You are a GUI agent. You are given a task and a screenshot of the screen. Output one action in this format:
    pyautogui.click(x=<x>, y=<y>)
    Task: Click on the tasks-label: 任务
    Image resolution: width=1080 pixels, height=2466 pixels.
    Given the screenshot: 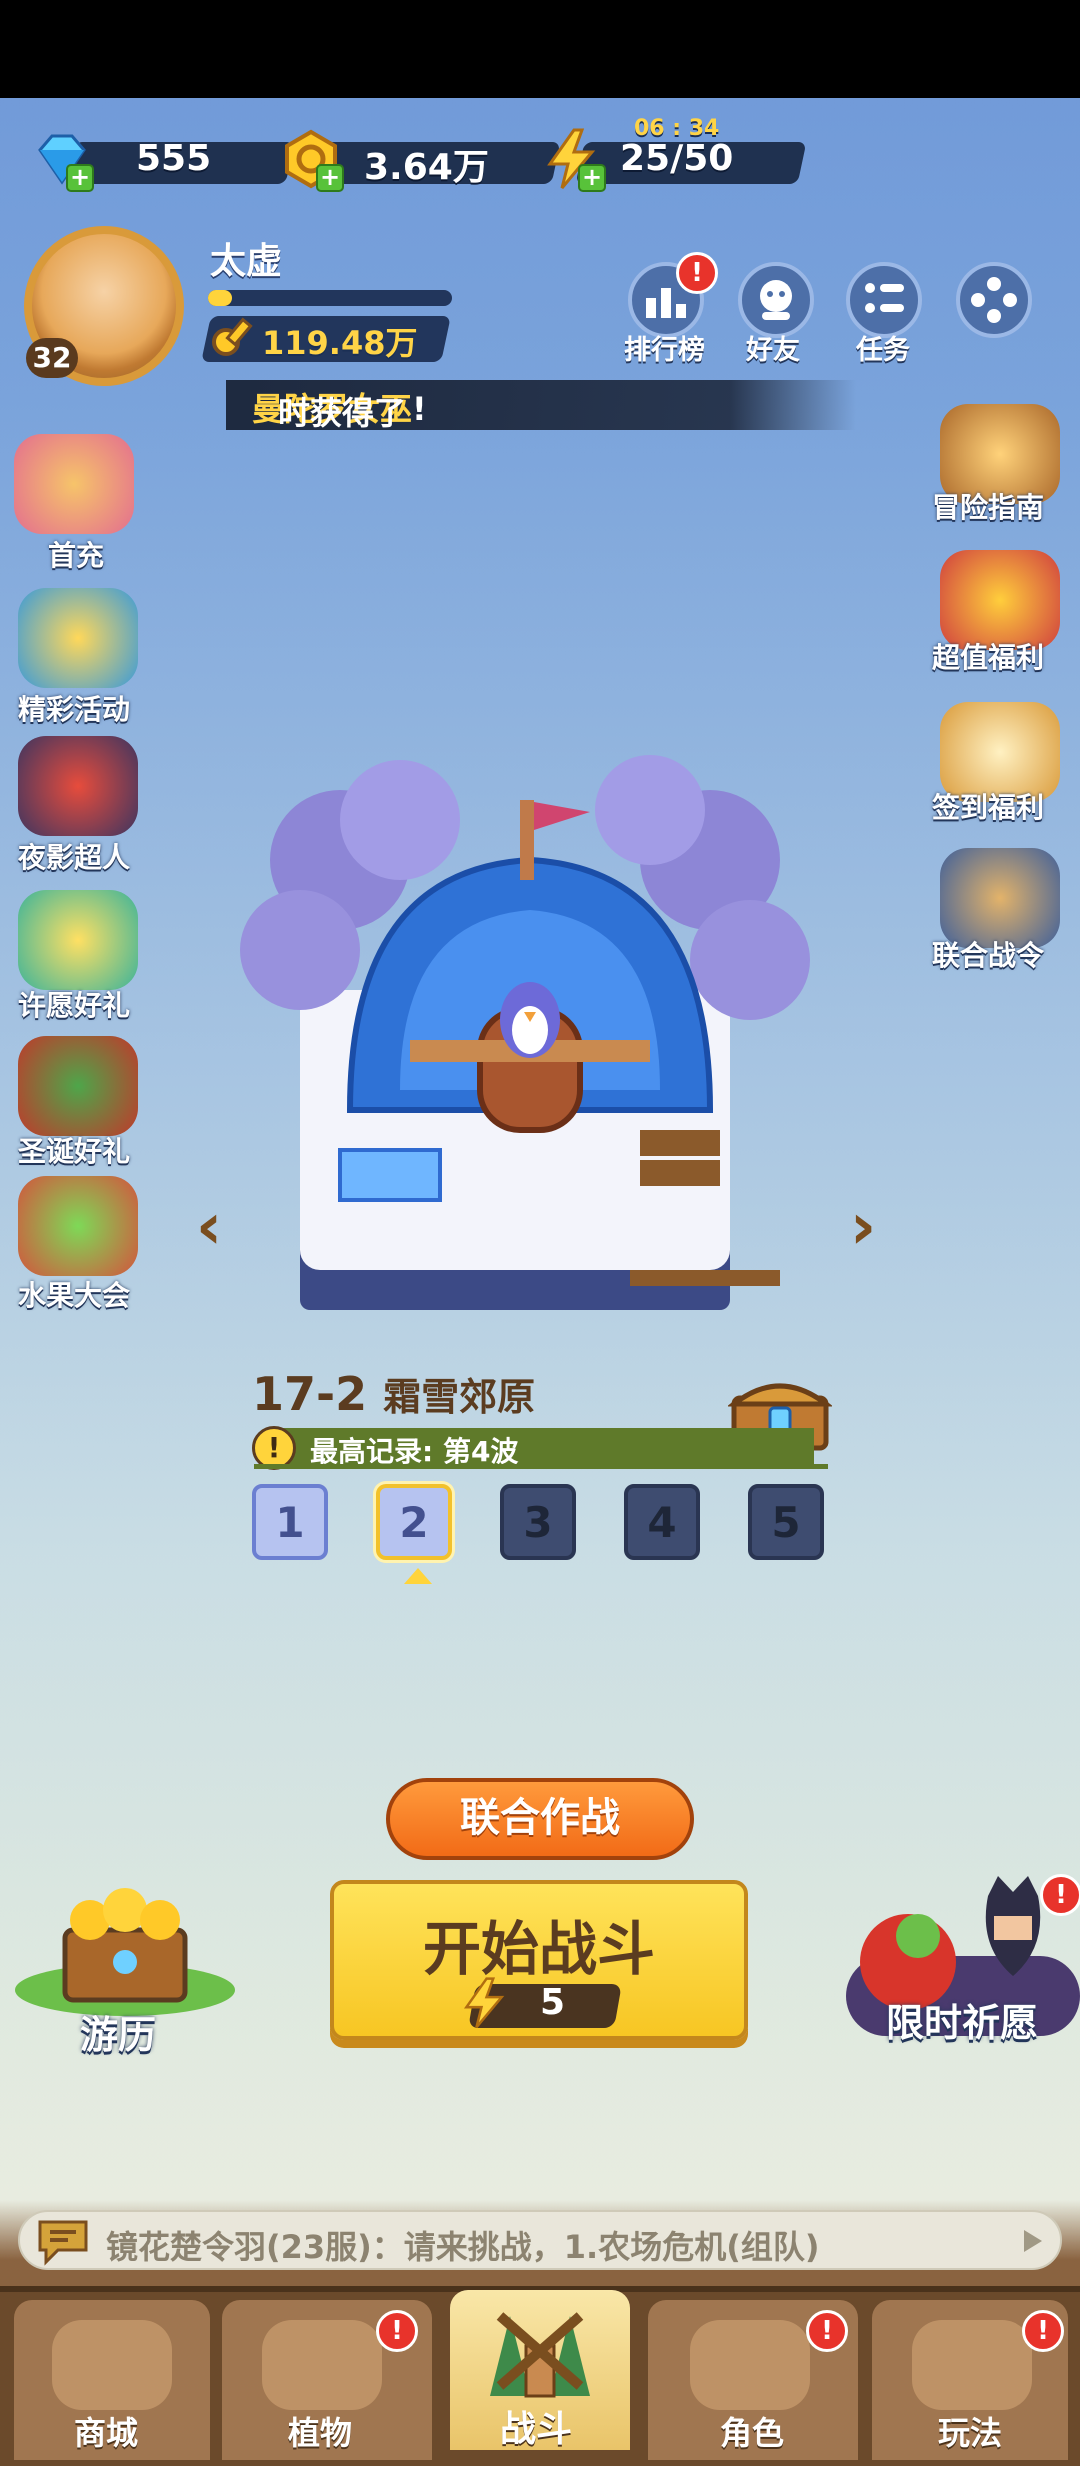 What is the action you would take?
    pyautogui.click(x=883, y=350)
    